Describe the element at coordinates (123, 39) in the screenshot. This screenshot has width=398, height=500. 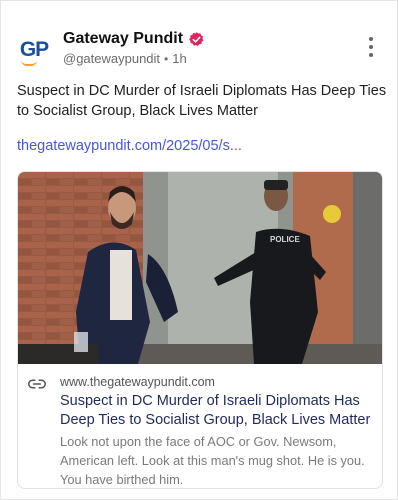
I see `author-name: Gateway Pundit` at that location.